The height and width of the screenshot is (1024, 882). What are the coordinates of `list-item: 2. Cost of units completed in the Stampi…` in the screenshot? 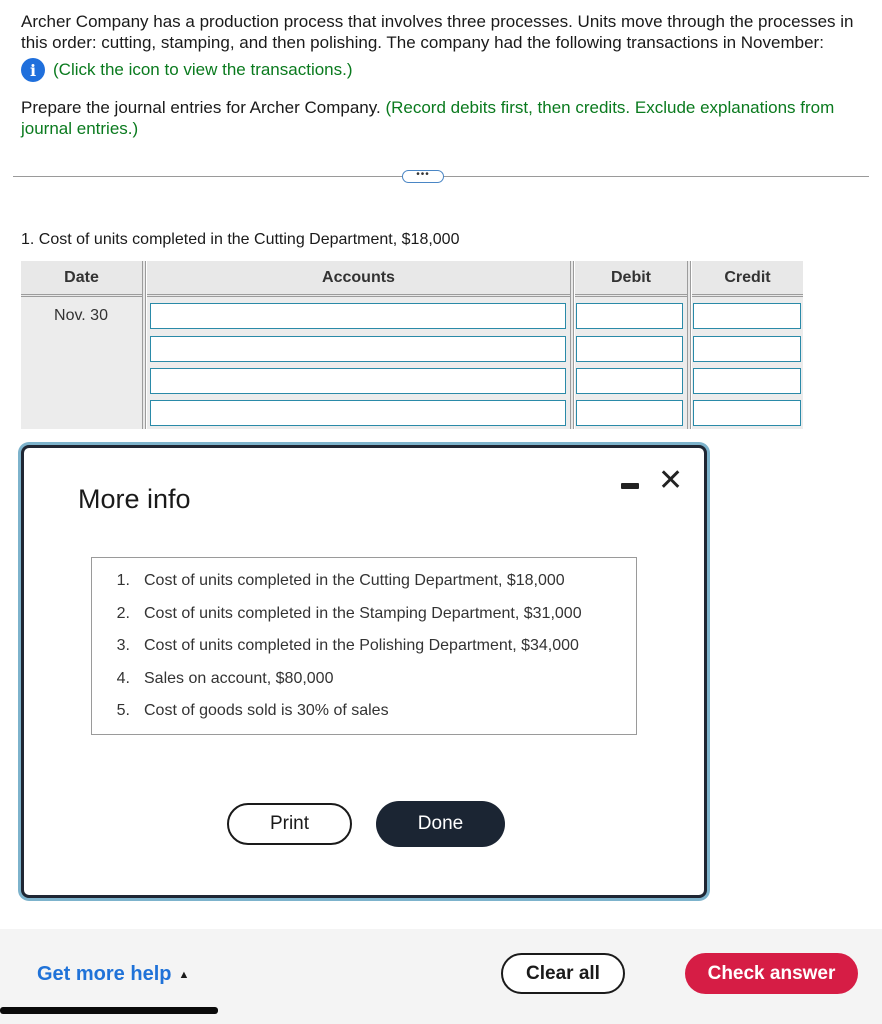 It's located at (364, 614).